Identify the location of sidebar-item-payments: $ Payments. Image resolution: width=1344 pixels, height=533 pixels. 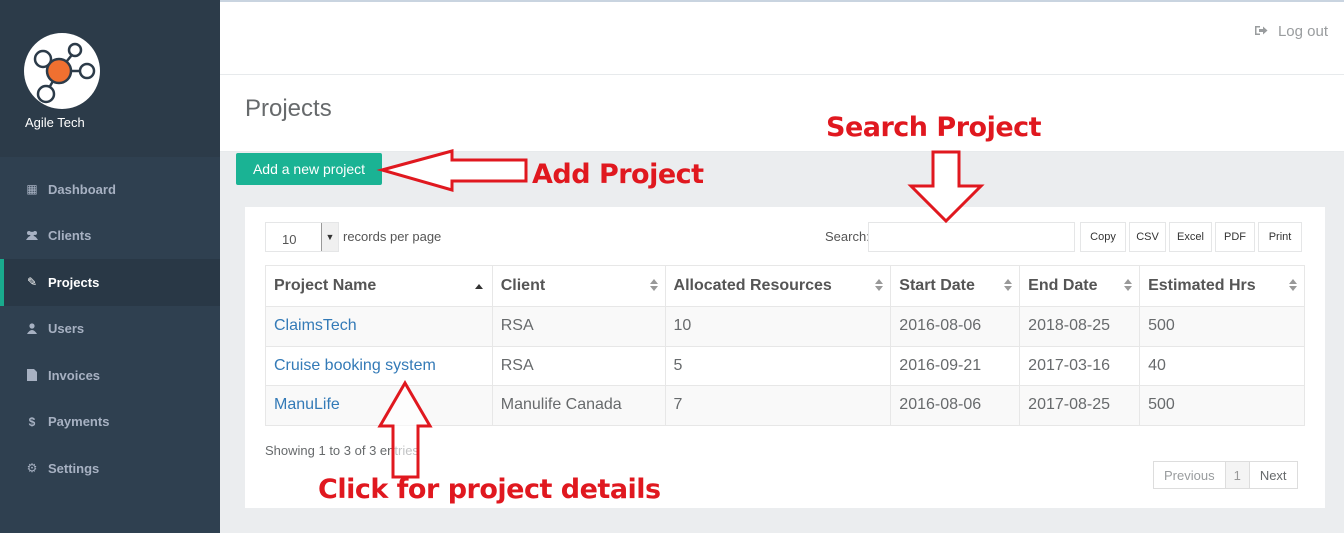
(110, 422).